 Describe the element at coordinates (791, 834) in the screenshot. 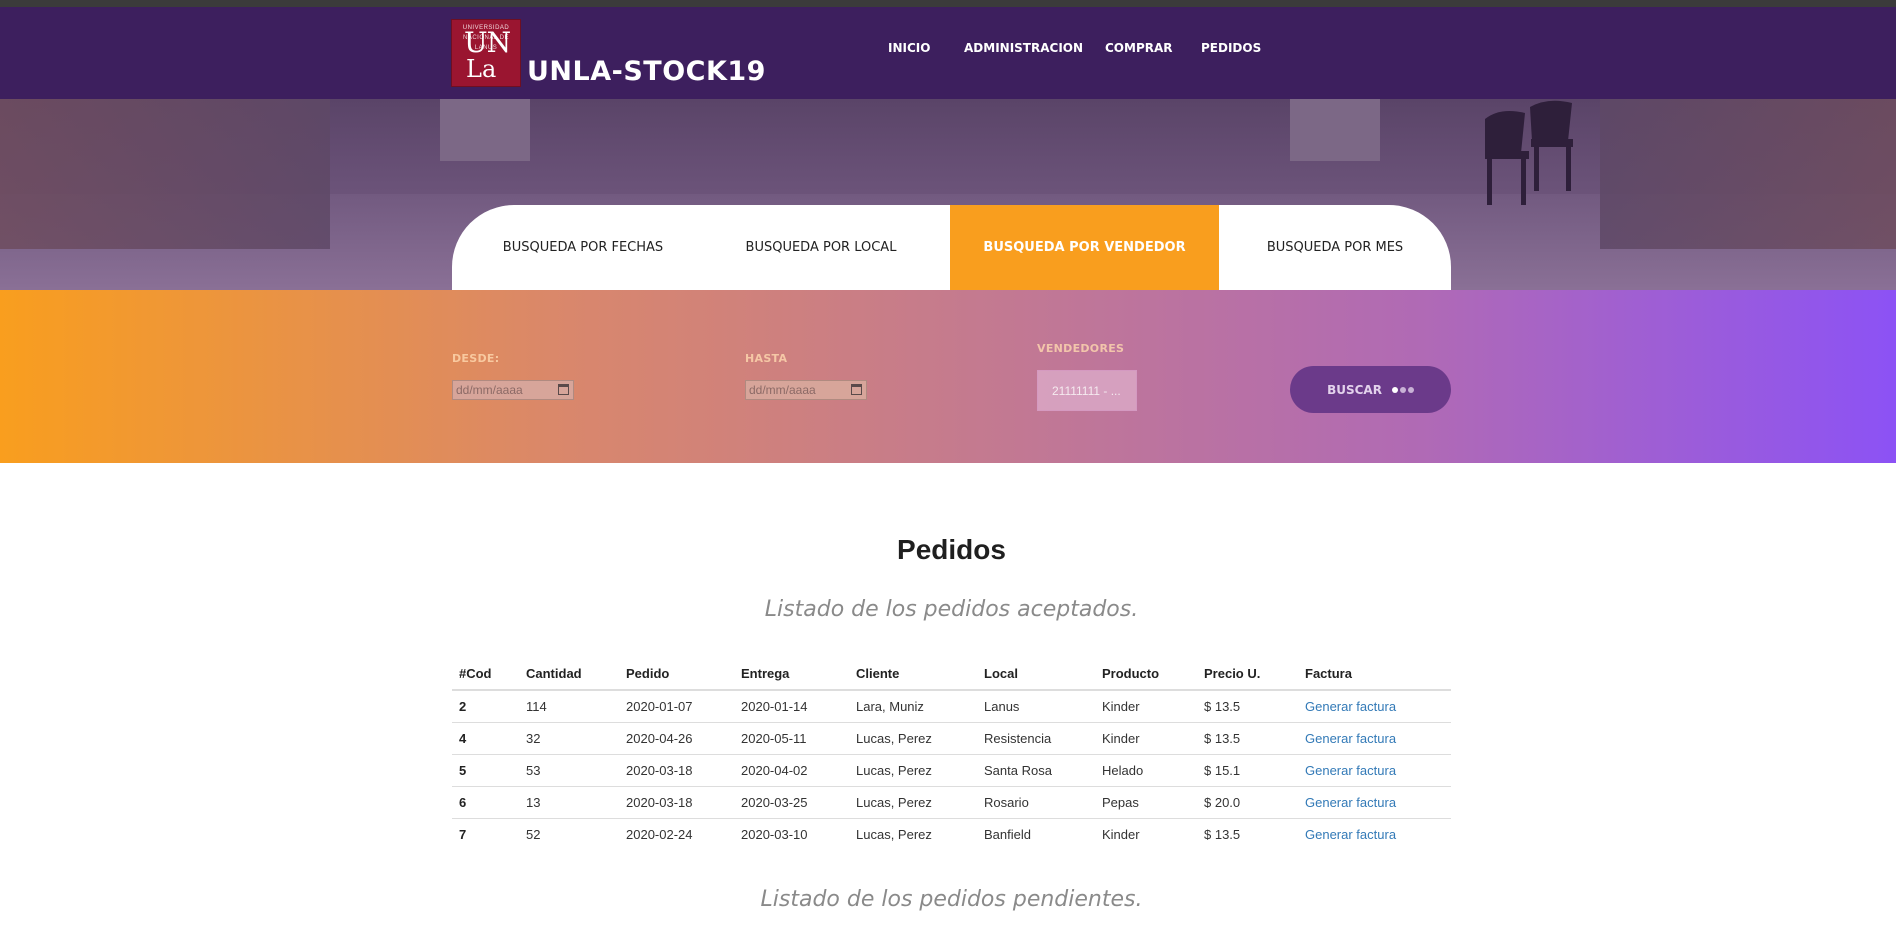

I see `cell-entrega: 2020-03-10` at that location.